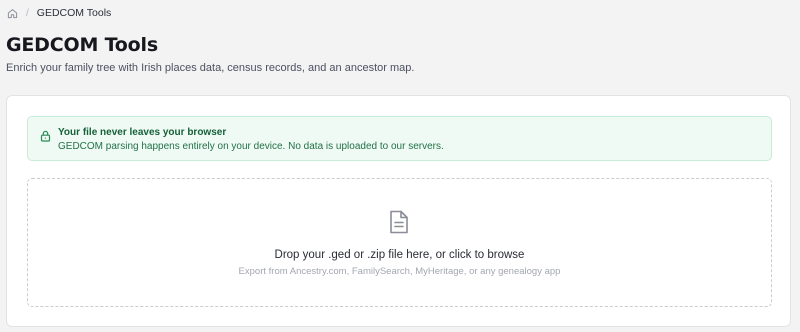 The height and width of the screenshot is (332, 800). I want to click on file-text-icon, so click(399, 222).